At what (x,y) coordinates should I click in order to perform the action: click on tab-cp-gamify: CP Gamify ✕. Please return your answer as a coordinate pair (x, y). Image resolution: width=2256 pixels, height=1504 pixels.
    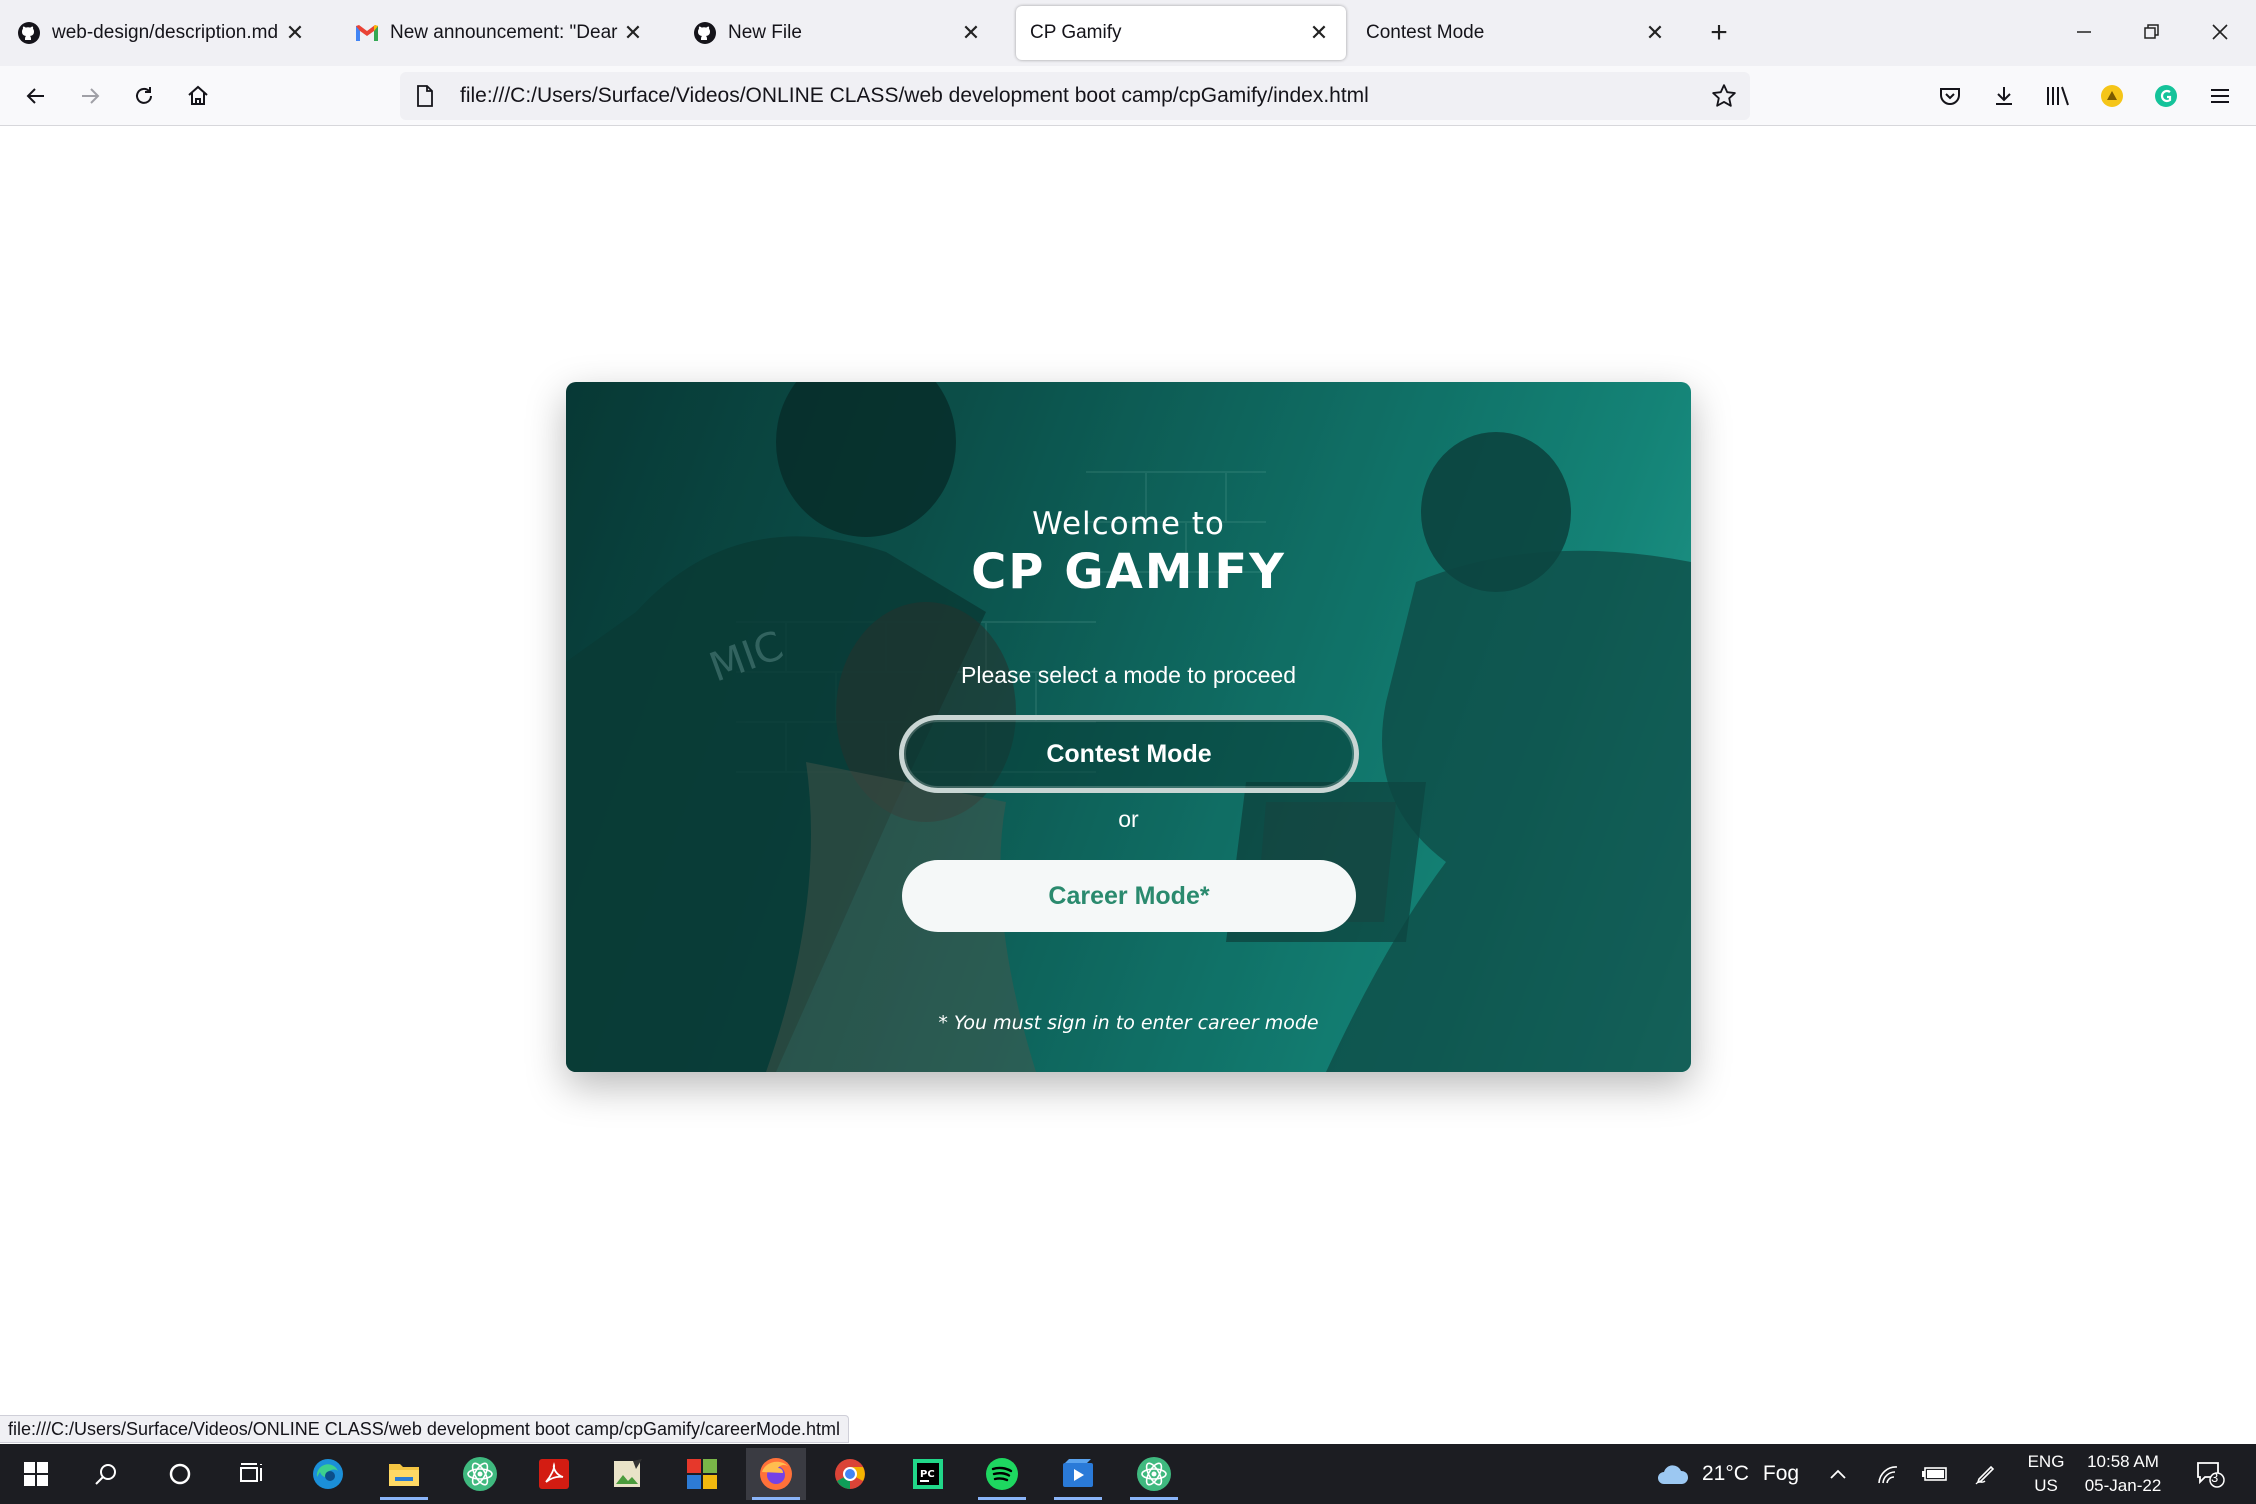
    Looking at the image, I should click on (1181, 33).